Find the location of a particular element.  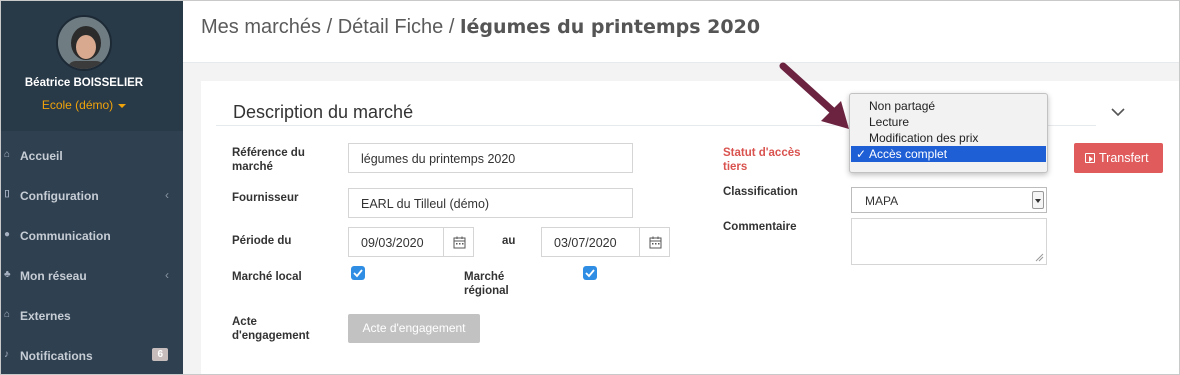

commentaire-textarea is located at coordinates (949, 241).